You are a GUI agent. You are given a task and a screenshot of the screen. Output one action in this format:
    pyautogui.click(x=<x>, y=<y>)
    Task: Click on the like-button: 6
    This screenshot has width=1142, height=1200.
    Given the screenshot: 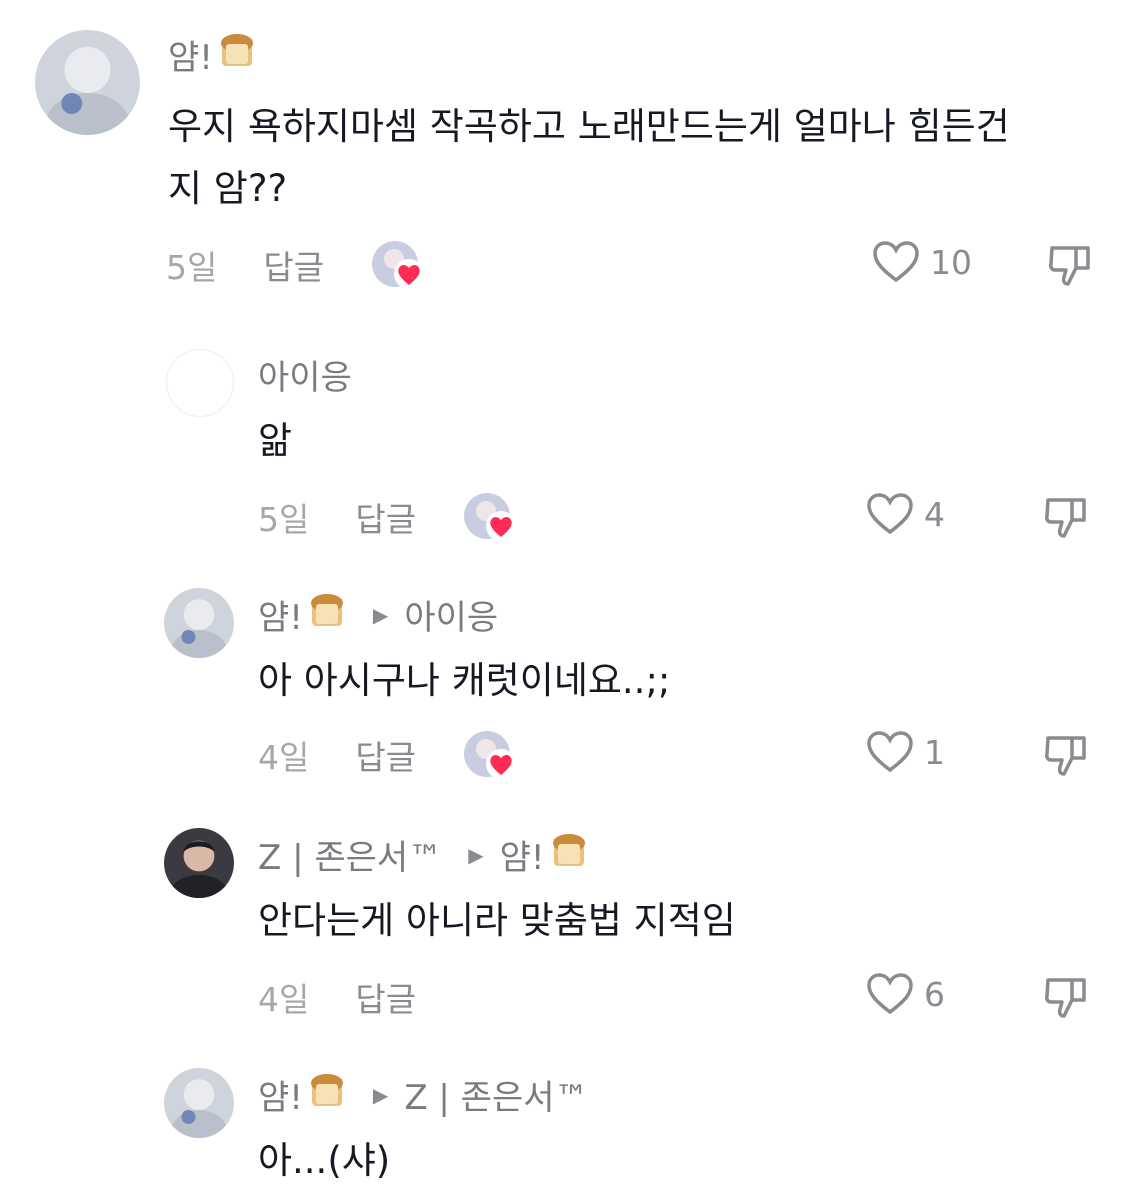 What is the action you would take?
    pyautogui.click(x=905, y=994)
    